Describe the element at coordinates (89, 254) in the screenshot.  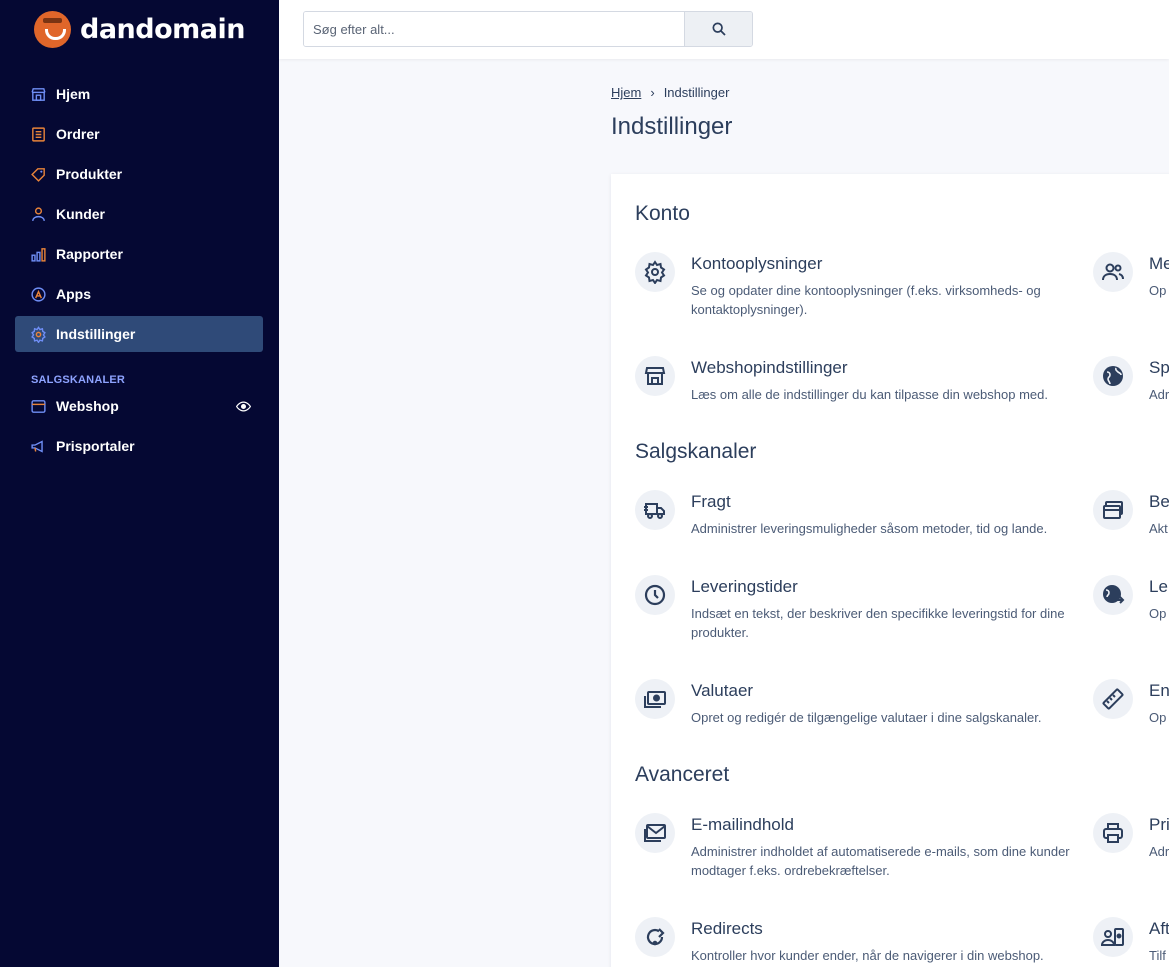
I see `sidebar-item-label: Rapporter` at that location.